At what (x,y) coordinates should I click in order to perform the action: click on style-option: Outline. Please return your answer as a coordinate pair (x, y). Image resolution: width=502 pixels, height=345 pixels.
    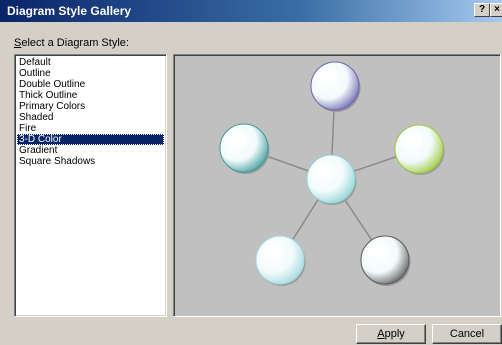
    Looking at the image, I should click on (90, 73).